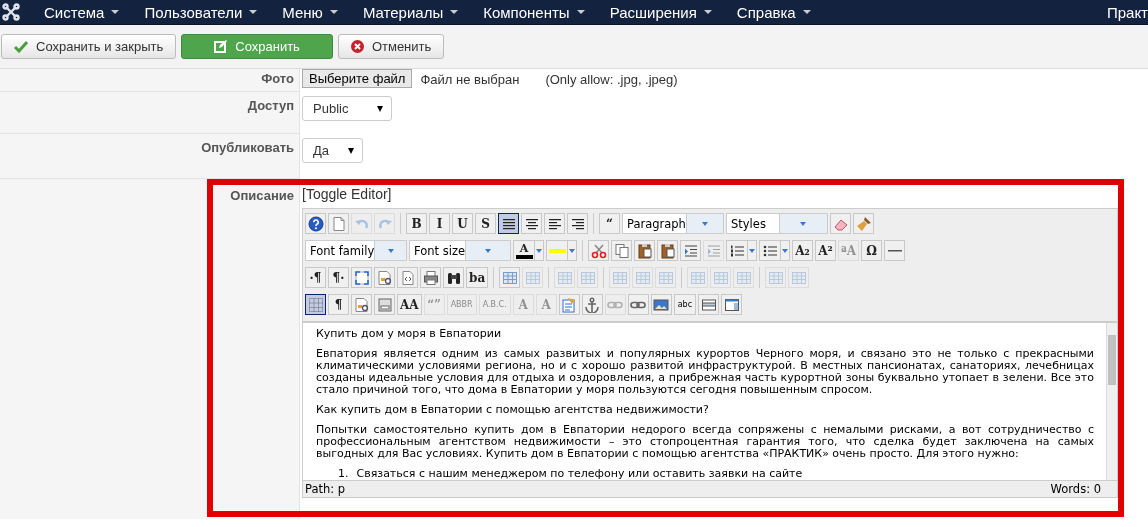 Image resolution: width=1148 pixels, height=527 pixels. I want to click on menu-item: Справка, so click(773, 12).